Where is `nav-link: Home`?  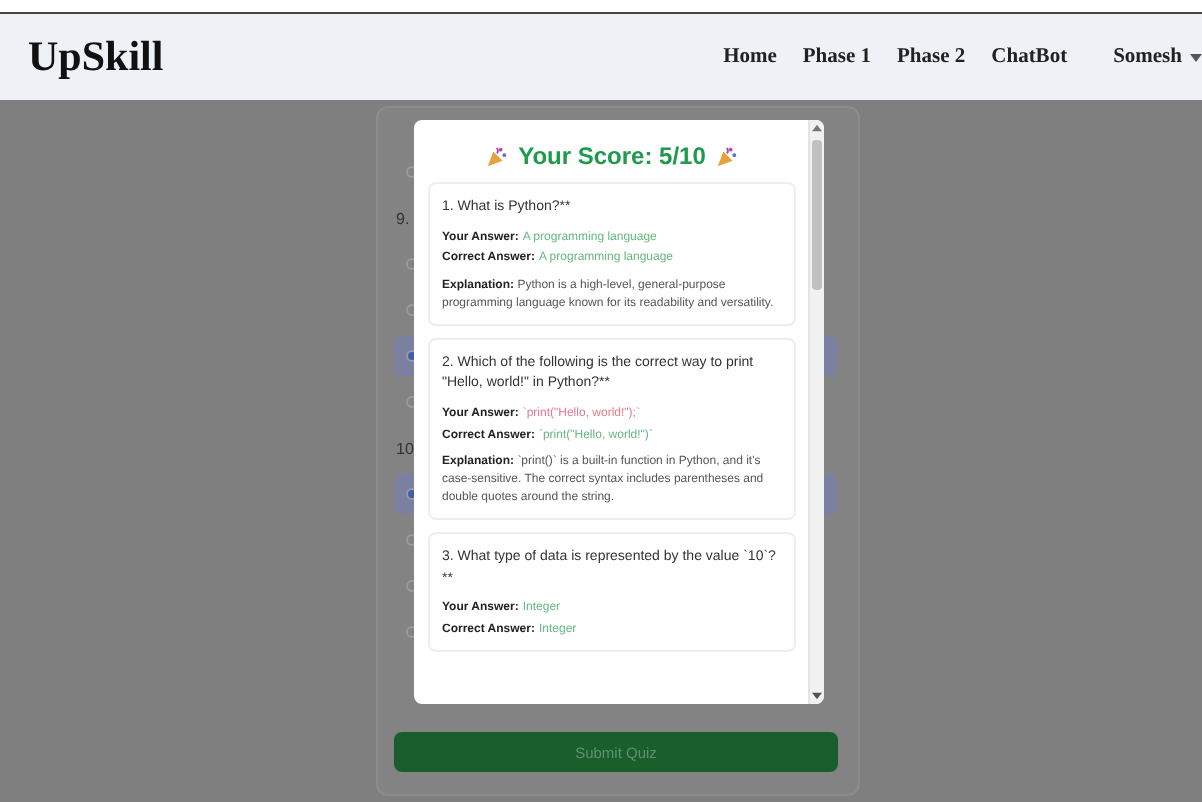 nav-link: Home is located at coordinates (750, 57).